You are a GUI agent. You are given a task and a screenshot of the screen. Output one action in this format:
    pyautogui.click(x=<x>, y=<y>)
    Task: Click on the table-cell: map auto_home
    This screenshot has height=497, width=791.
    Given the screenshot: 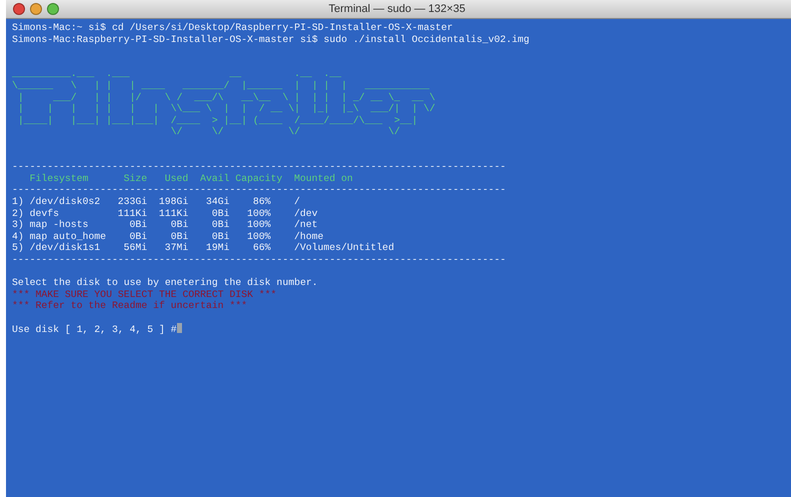 What is the action you would take?
    pyautogui.click(x=68, y=236)
    